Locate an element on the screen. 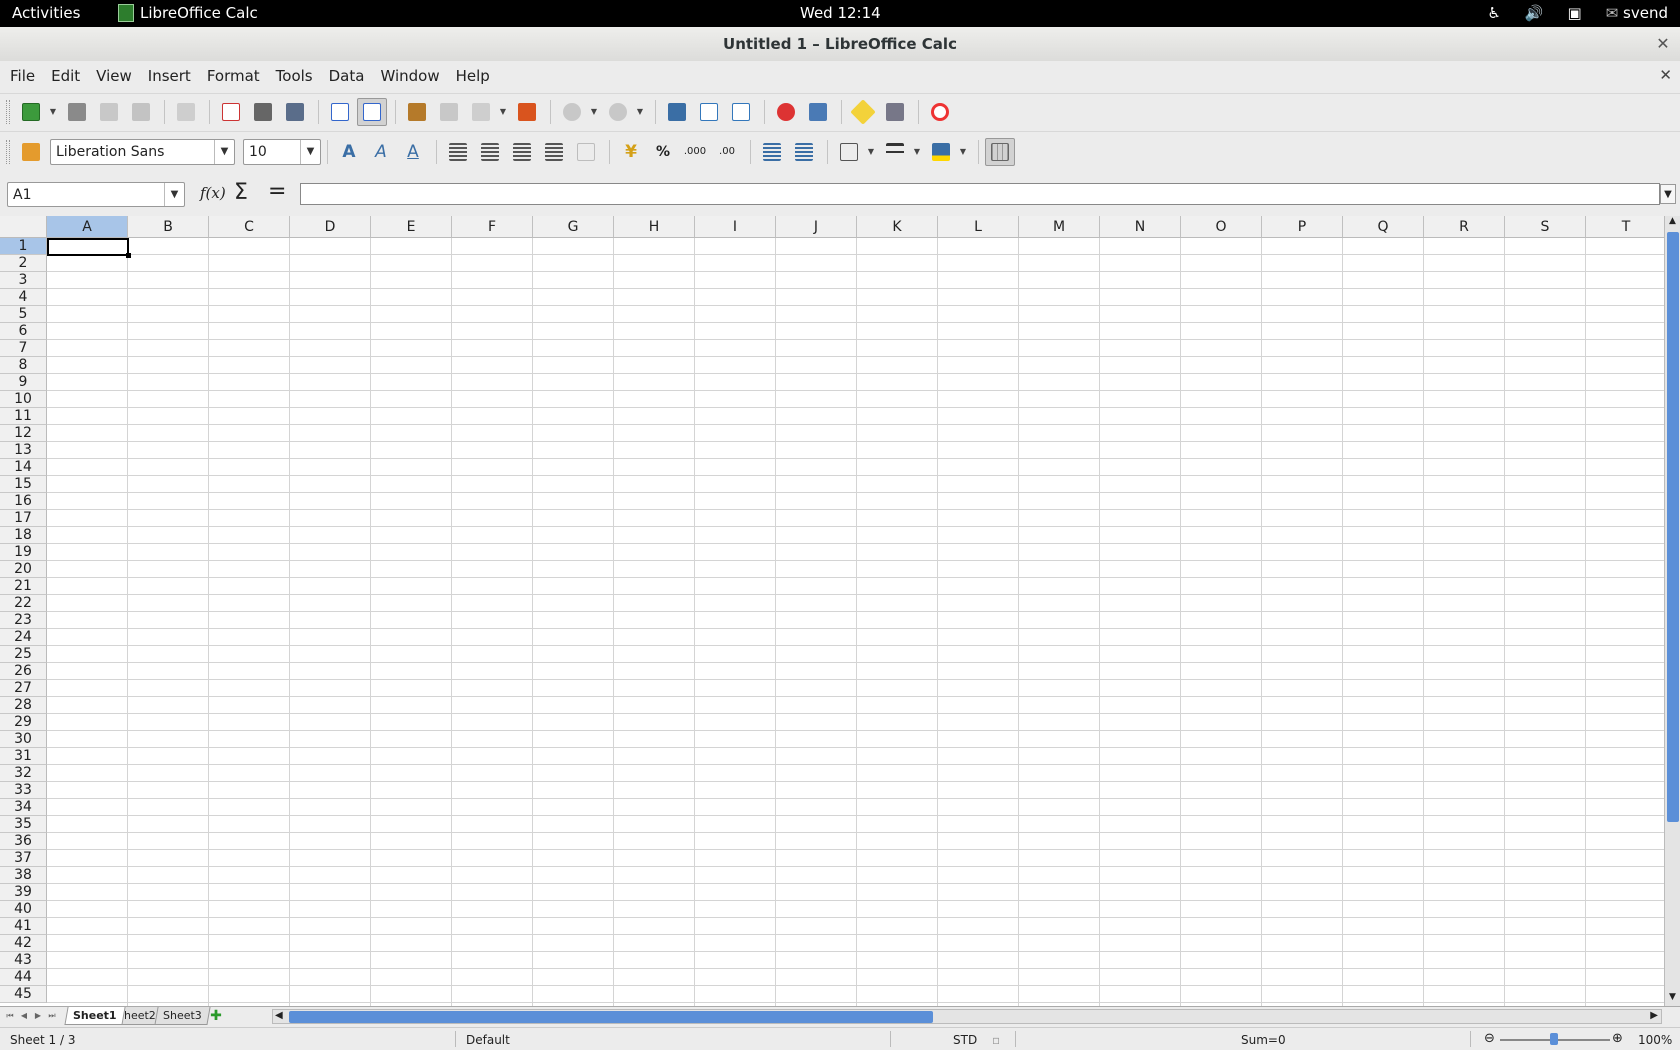  scroll-down-icon: ▼ is located at coordinates (1672, 999).